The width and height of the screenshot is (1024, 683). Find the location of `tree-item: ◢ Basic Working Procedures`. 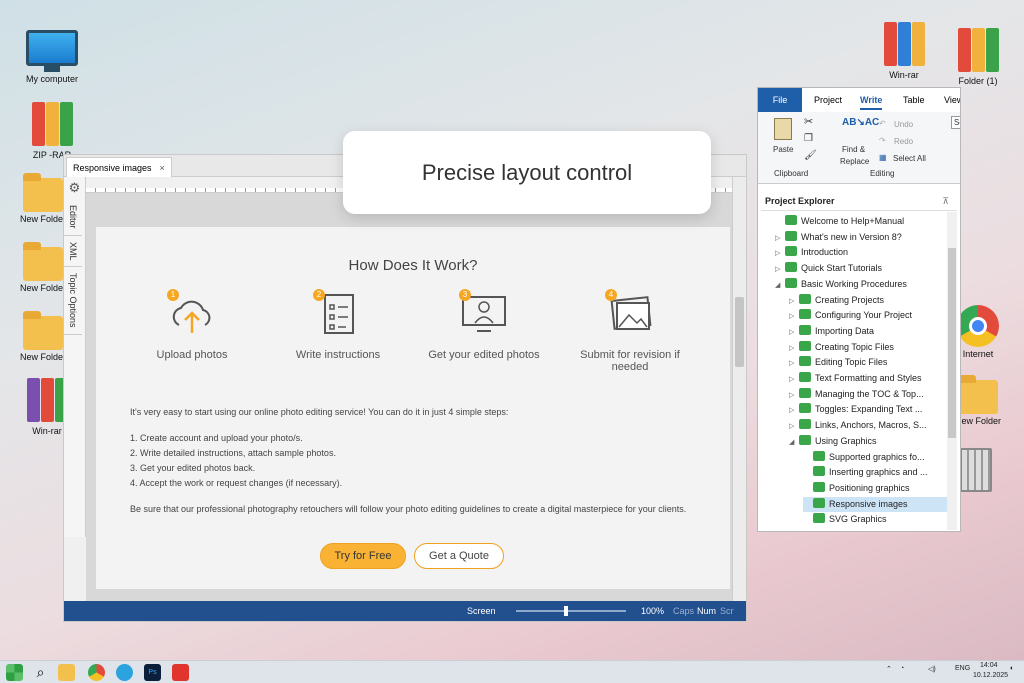

tree-item: ◢ Basic Working Procedures is located at coordinates (861, 284).